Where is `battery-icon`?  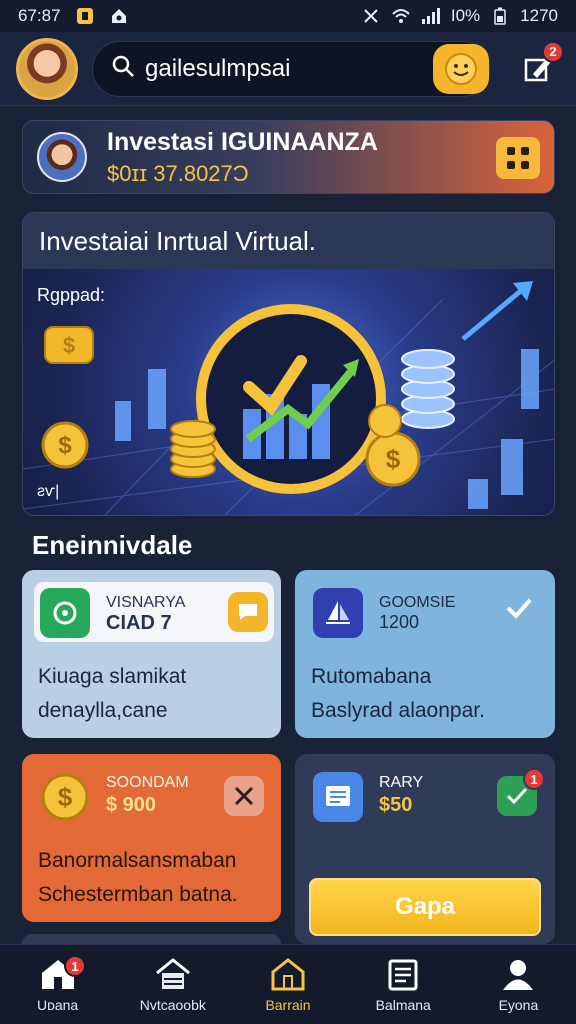 battery-icon is located at coordinates (500, 16).